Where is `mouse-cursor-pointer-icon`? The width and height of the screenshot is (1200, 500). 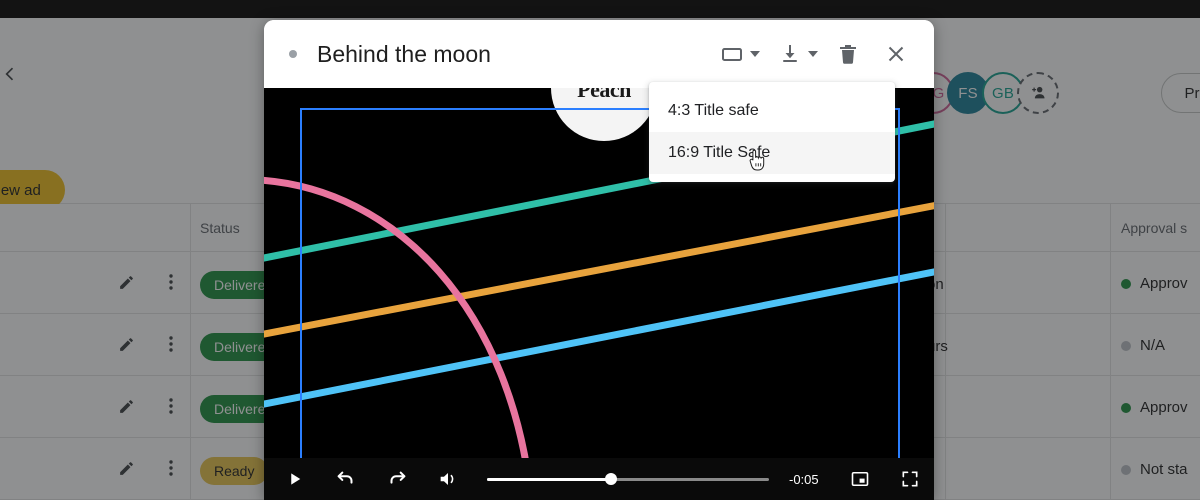 mouse-cursor-pointer-icon is located at coordinates (759, 160).